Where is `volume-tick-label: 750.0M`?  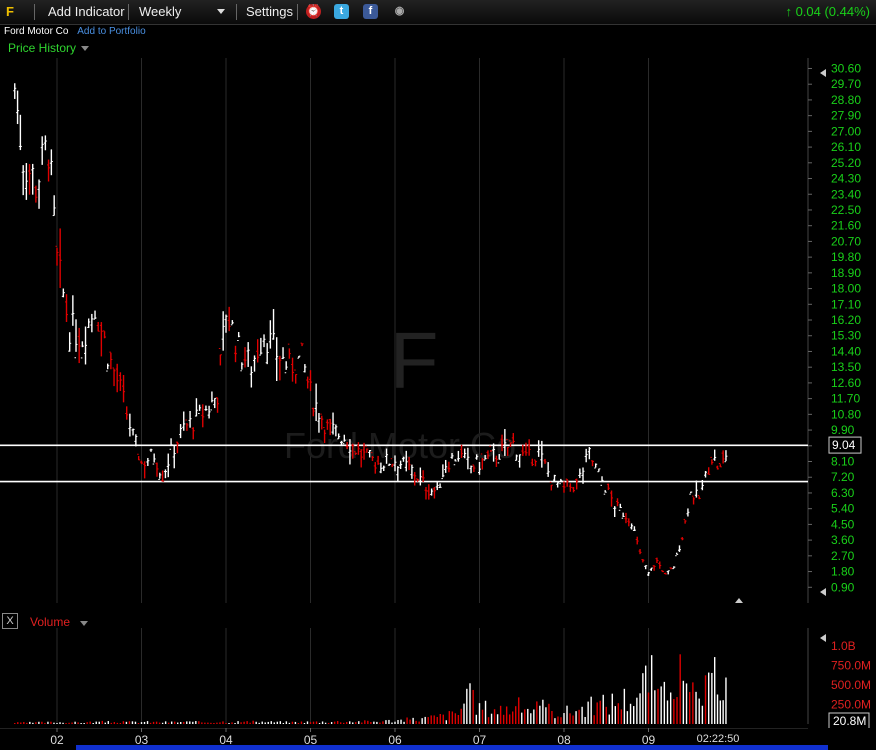 volume-tick-label: 750.0M is located at coordinates (851, 665).